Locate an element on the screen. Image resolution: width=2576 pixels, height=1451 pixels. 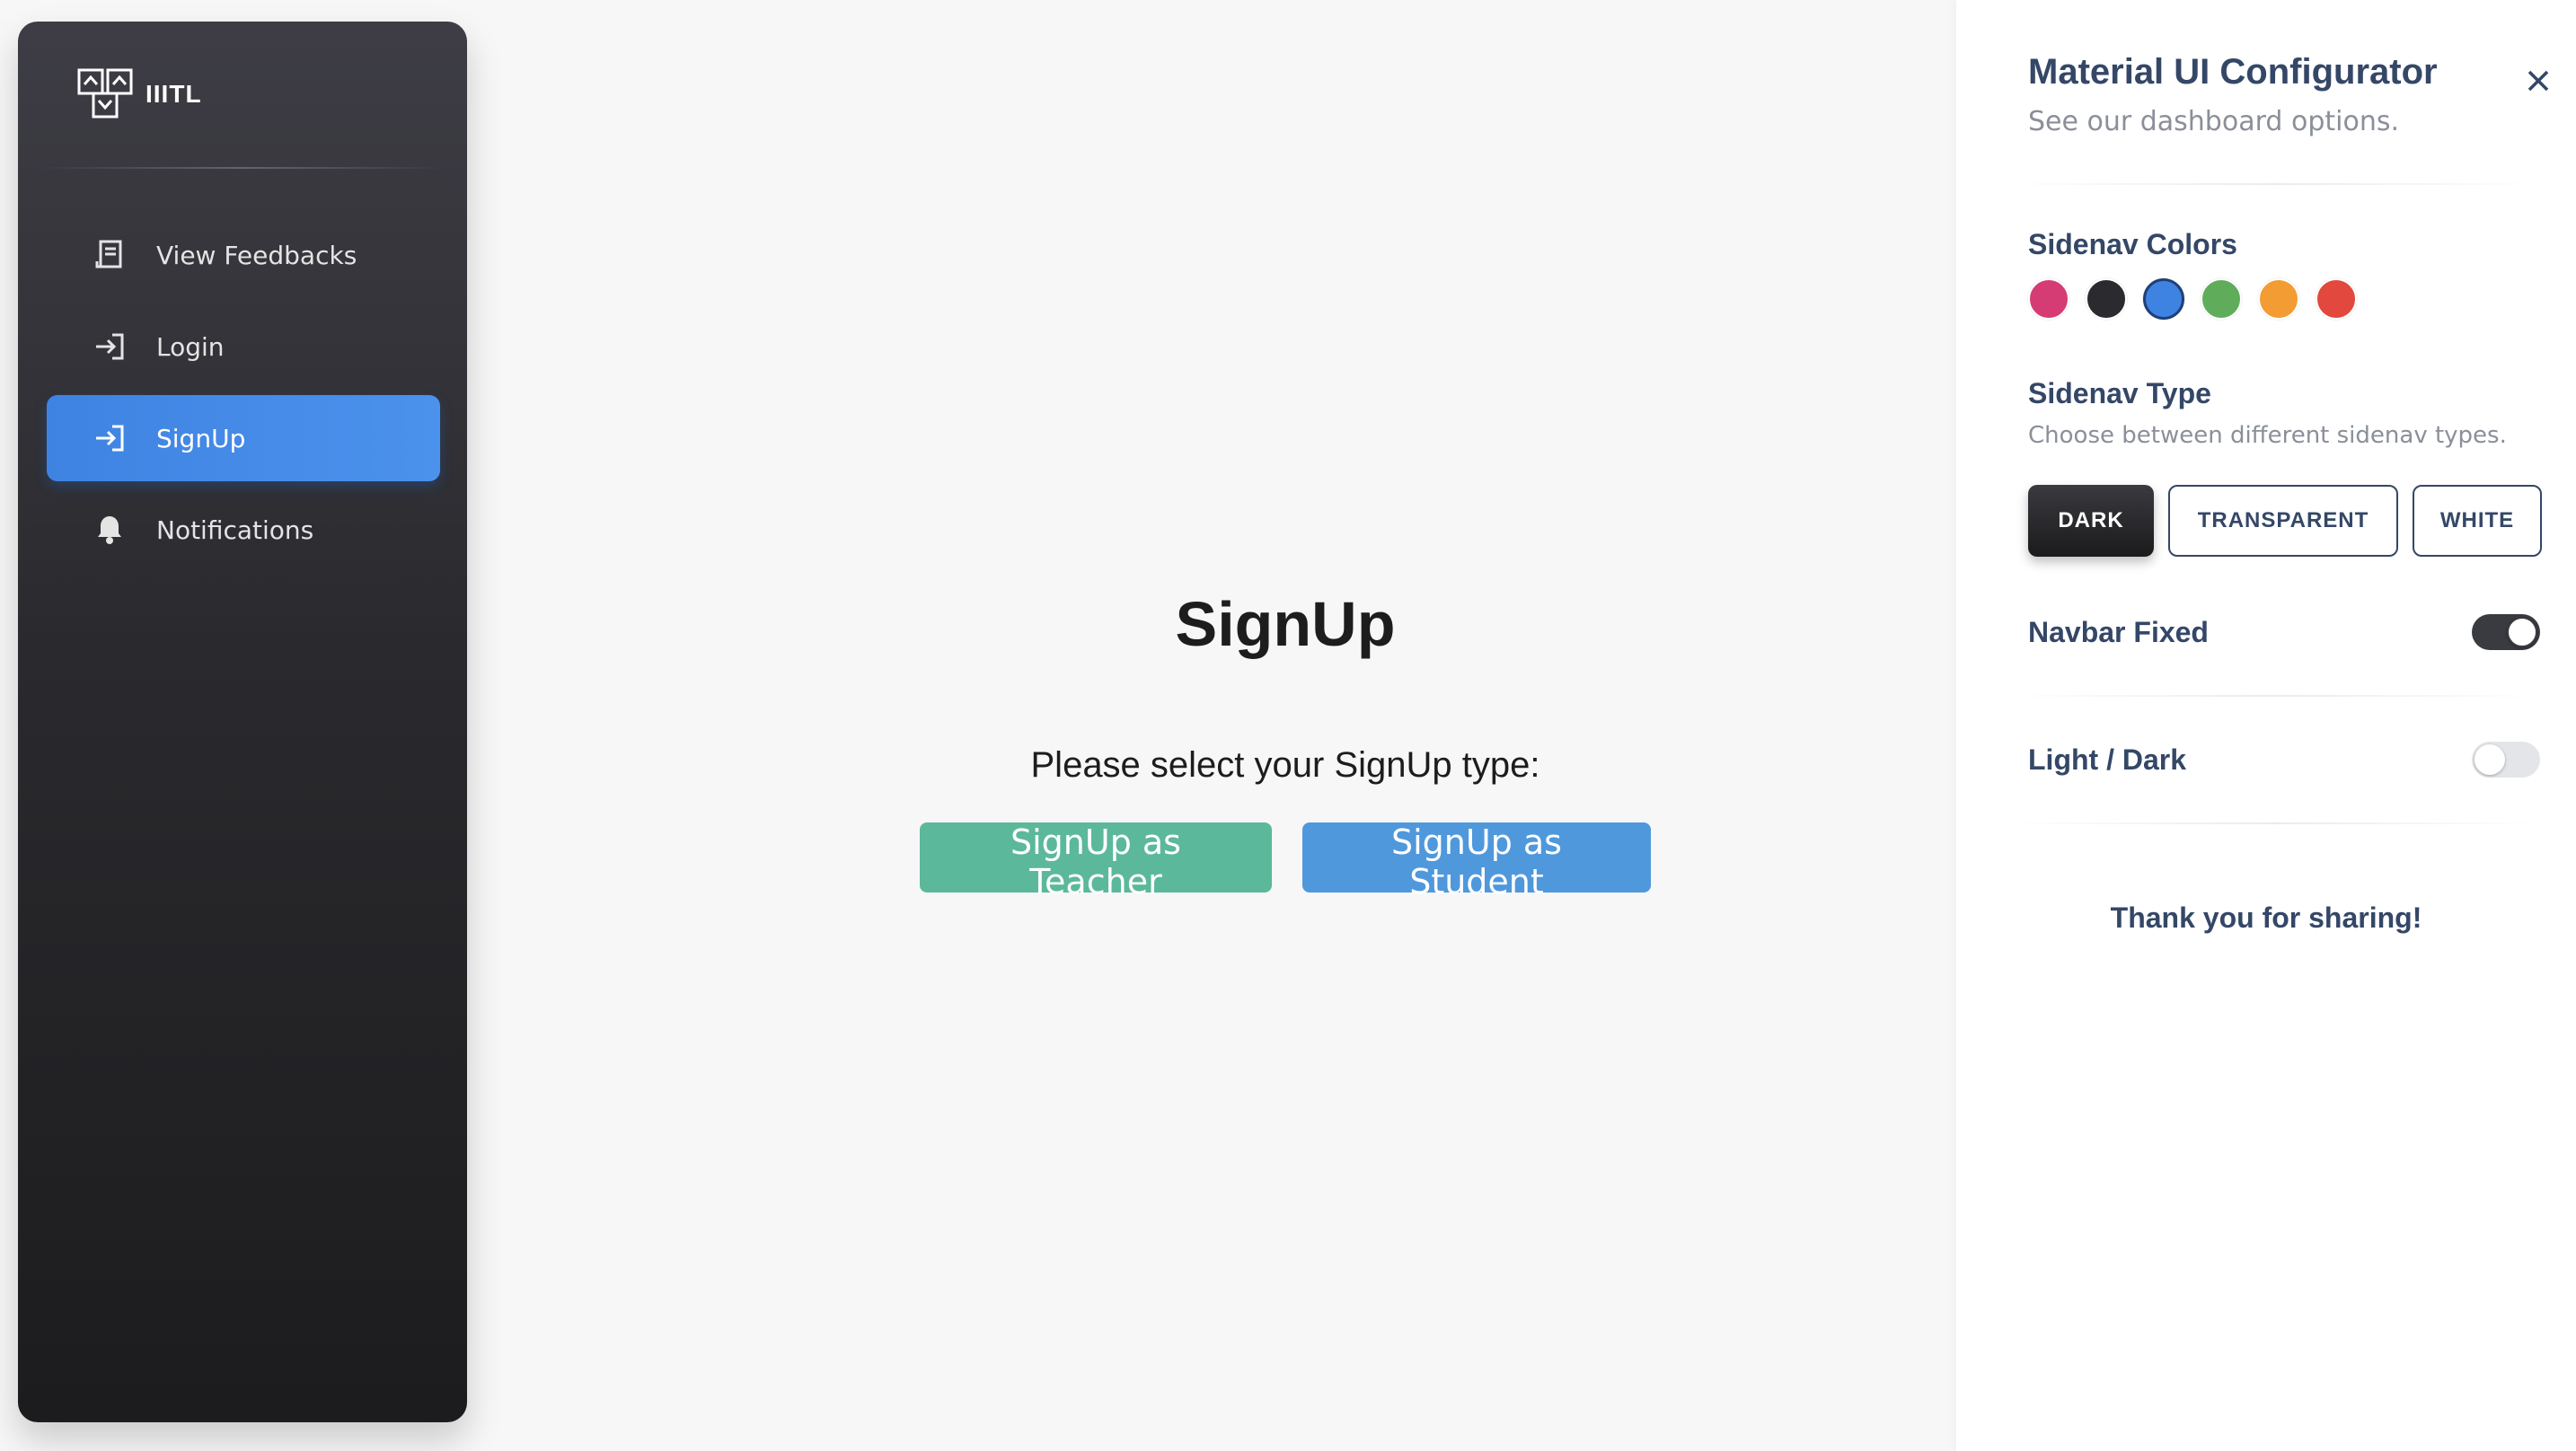
sidebar-item-signup: SignUp is located at coordinates (243, 438).